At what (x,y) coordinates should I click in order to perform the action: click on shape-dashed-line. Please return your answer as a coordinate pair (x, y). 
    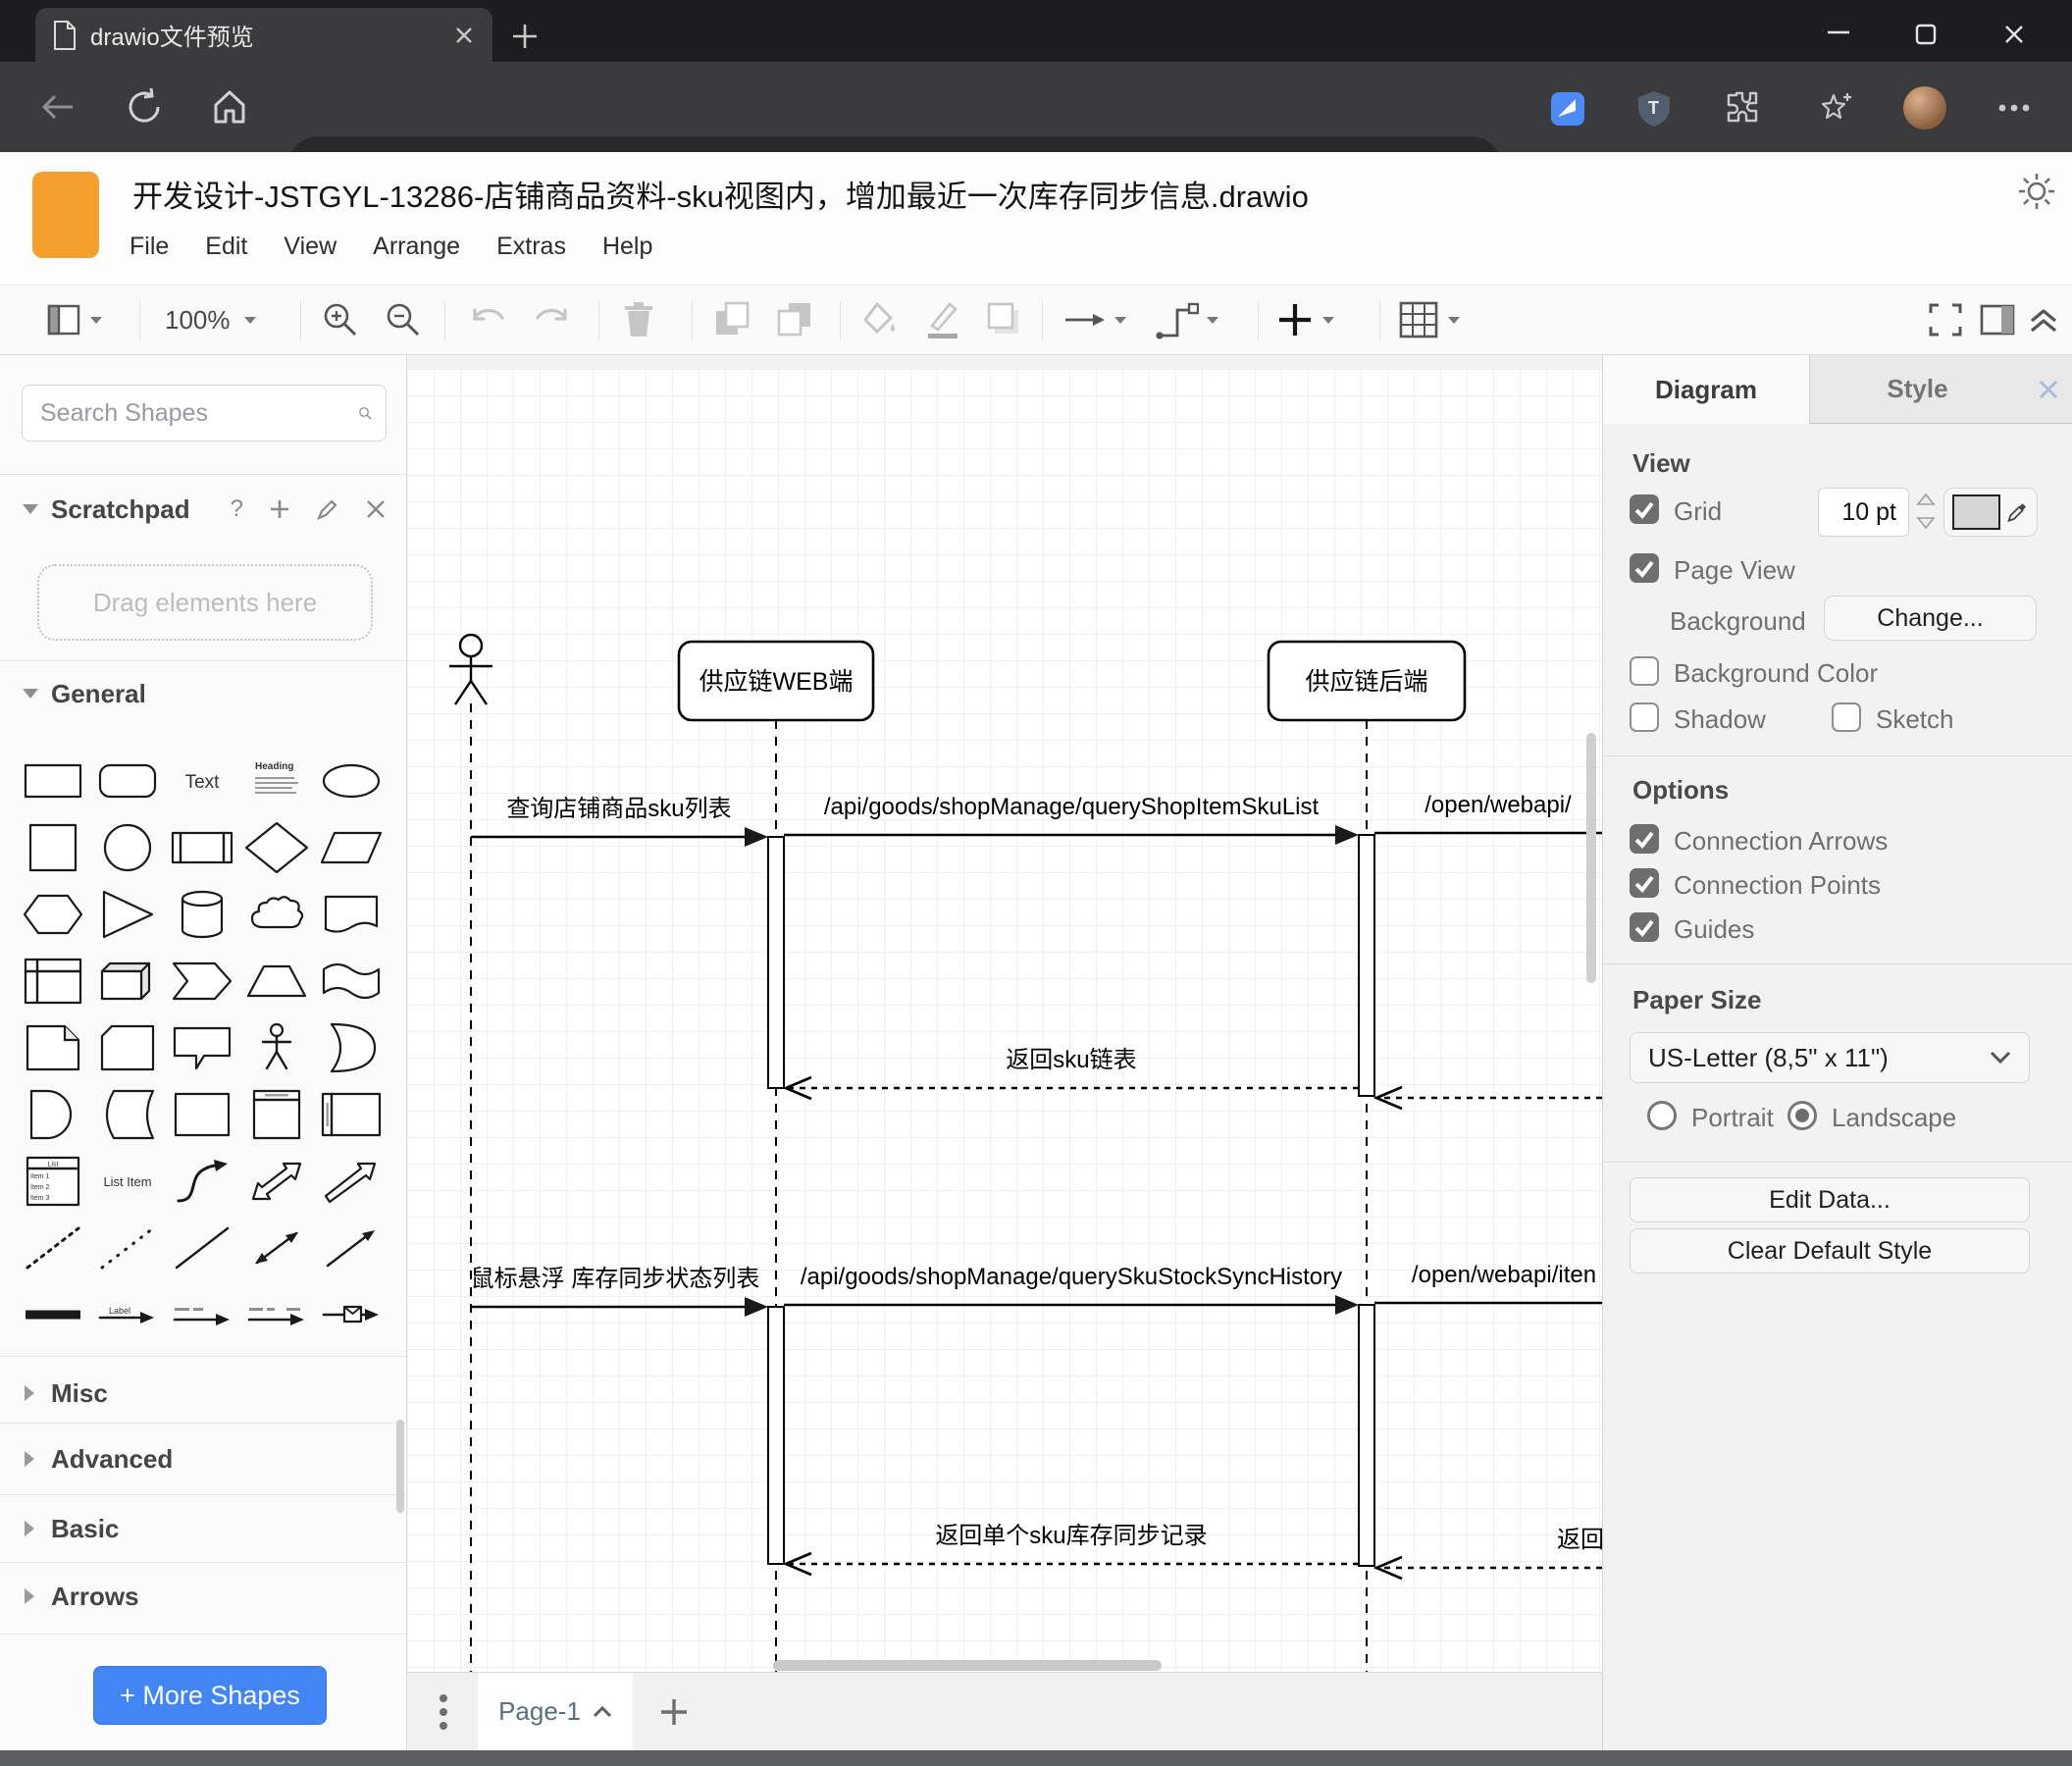
    Looking at the image, I should click on (53, 1248).